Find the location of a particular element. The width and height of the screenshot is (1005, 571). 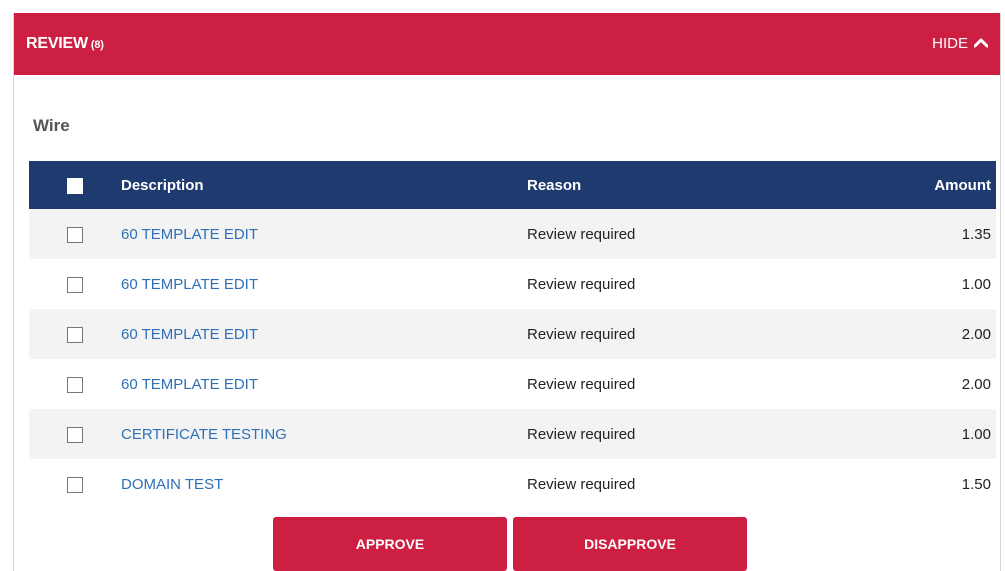

select-all-cell is located at coordinates (75, 185).